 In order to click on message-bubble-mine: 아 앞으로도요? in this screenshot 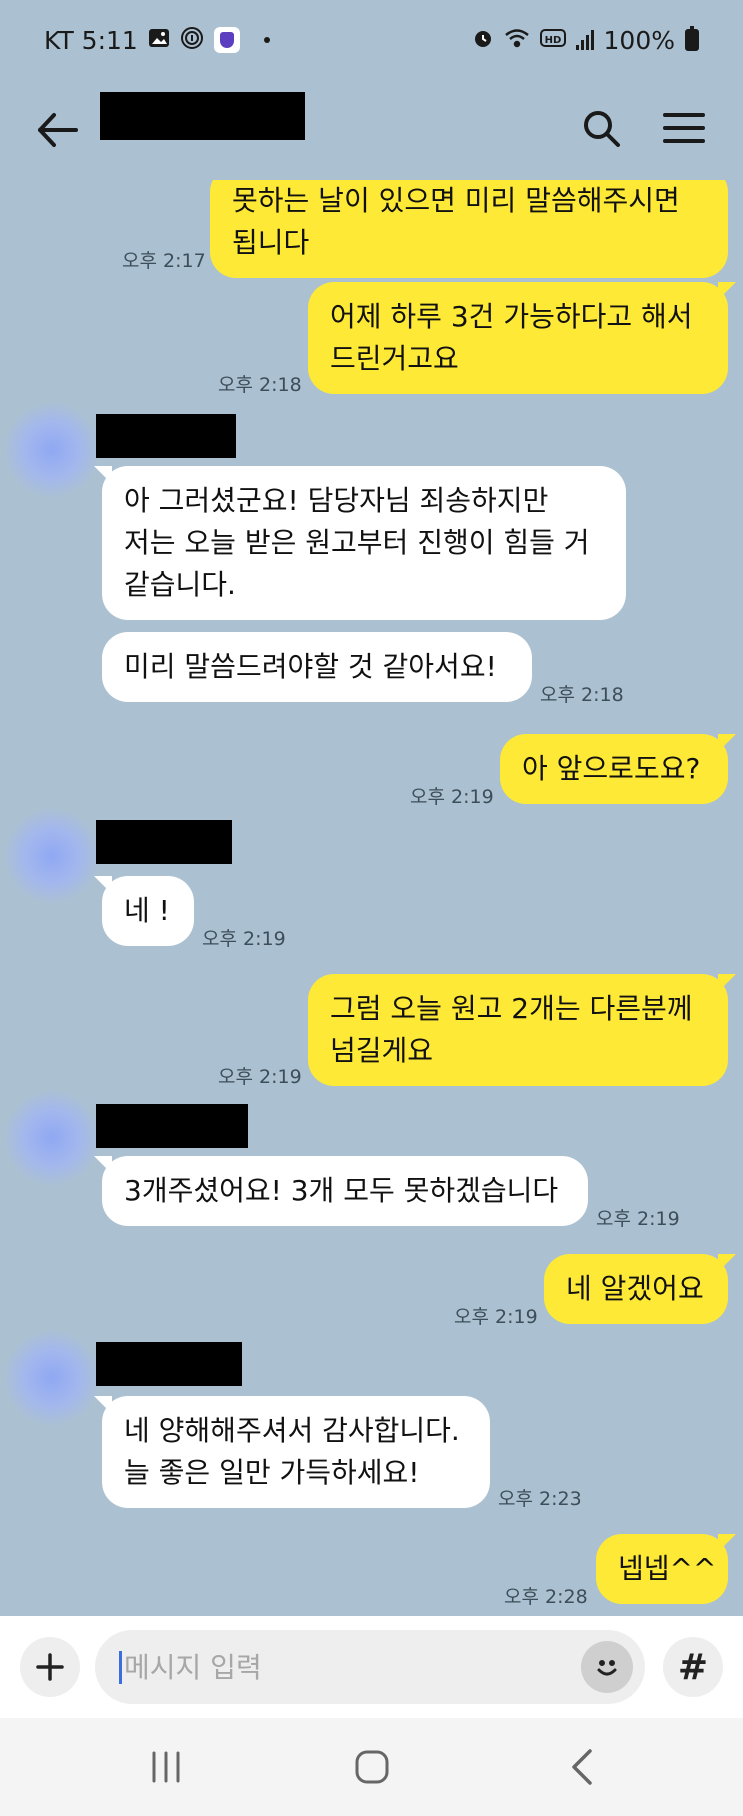, I will do `click(618, 769)`.